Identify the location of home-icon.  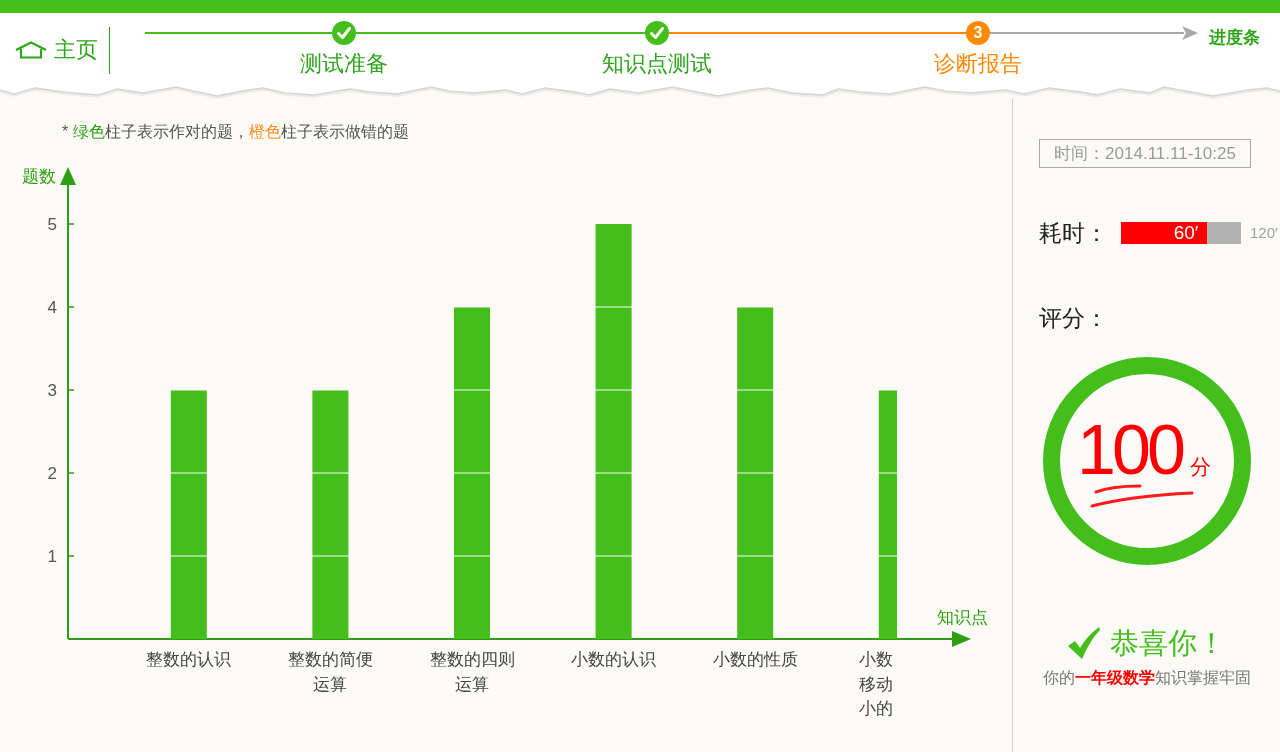
(31, 50).